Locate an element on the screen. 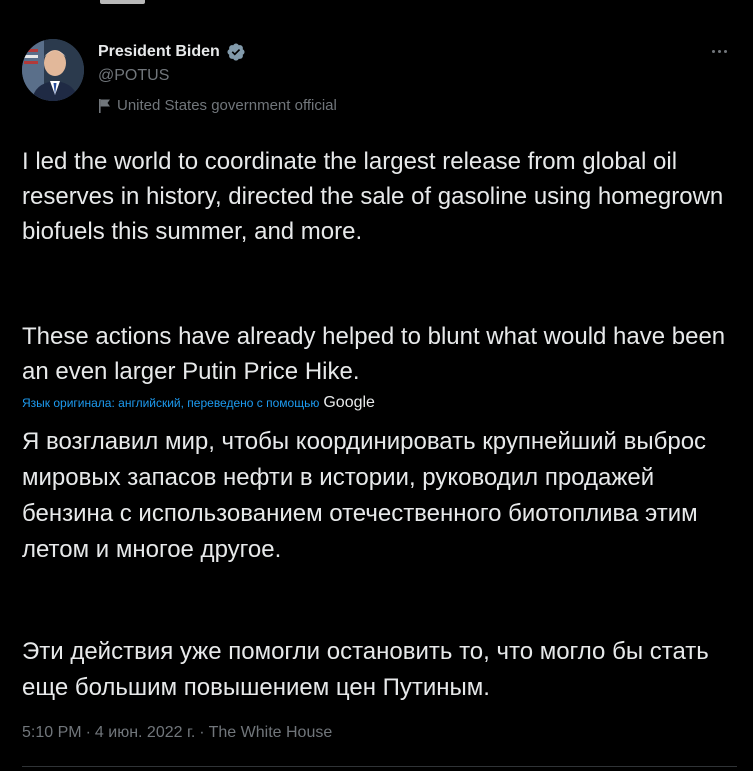 This screenshot has width=753, height=771. avatar is located at coordinates (53, 70).